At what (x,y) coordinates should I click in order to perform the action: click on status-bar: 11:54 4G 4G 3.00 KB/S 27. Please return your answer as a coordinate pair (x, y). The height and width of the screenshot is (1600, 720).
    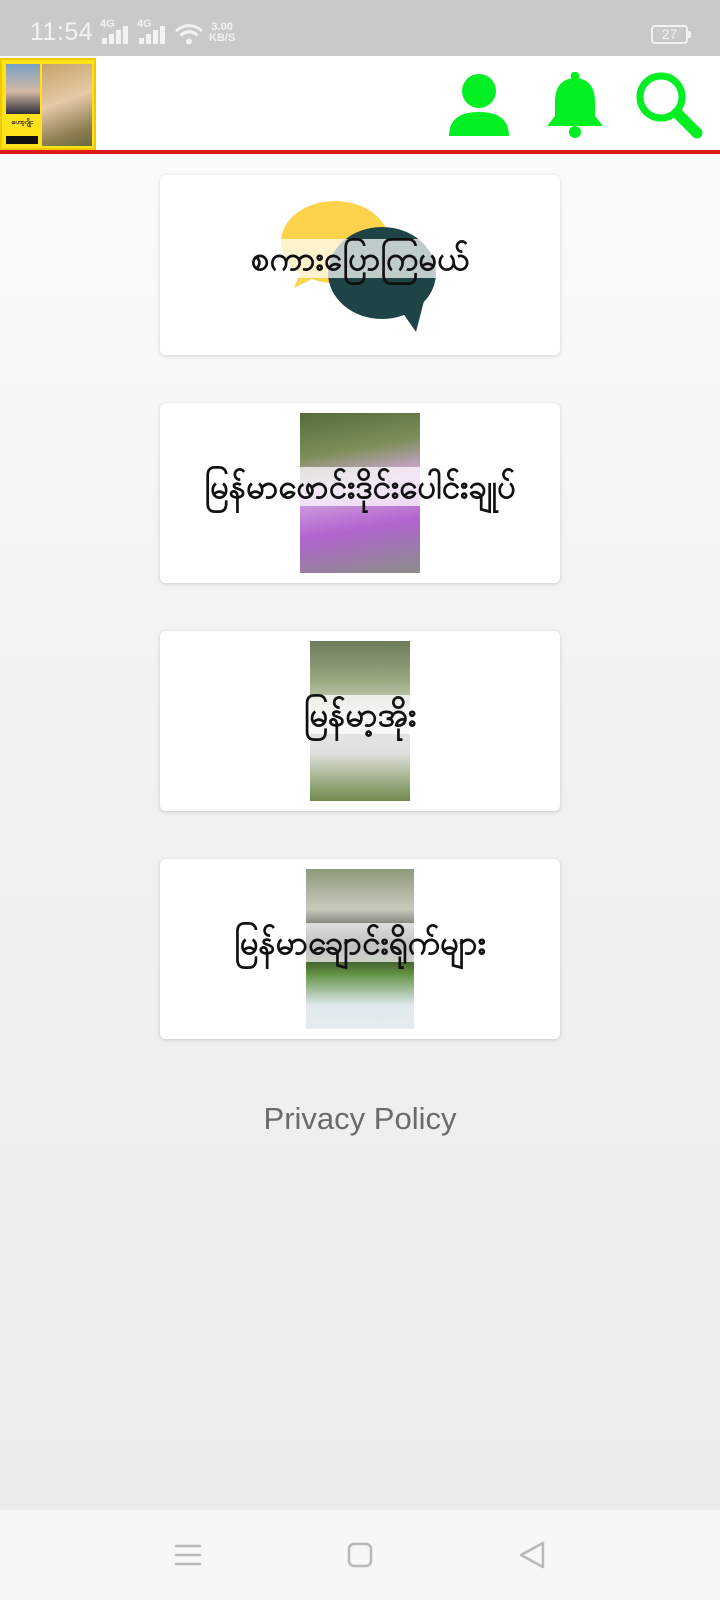
    Looking at the image, I should click on (360, 28).